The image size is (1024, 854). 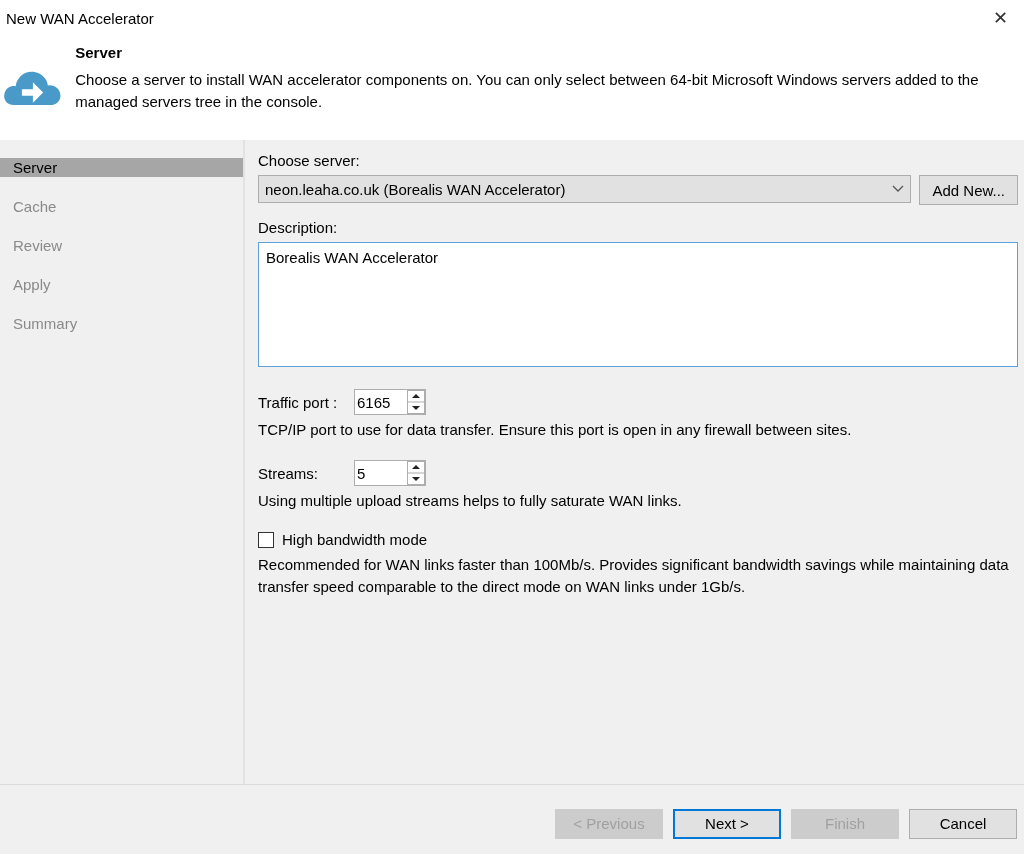 What do you see at coordinates (99, 52) in the screenshot?
I see `step-title: Server` at bounding box center [99, 52].